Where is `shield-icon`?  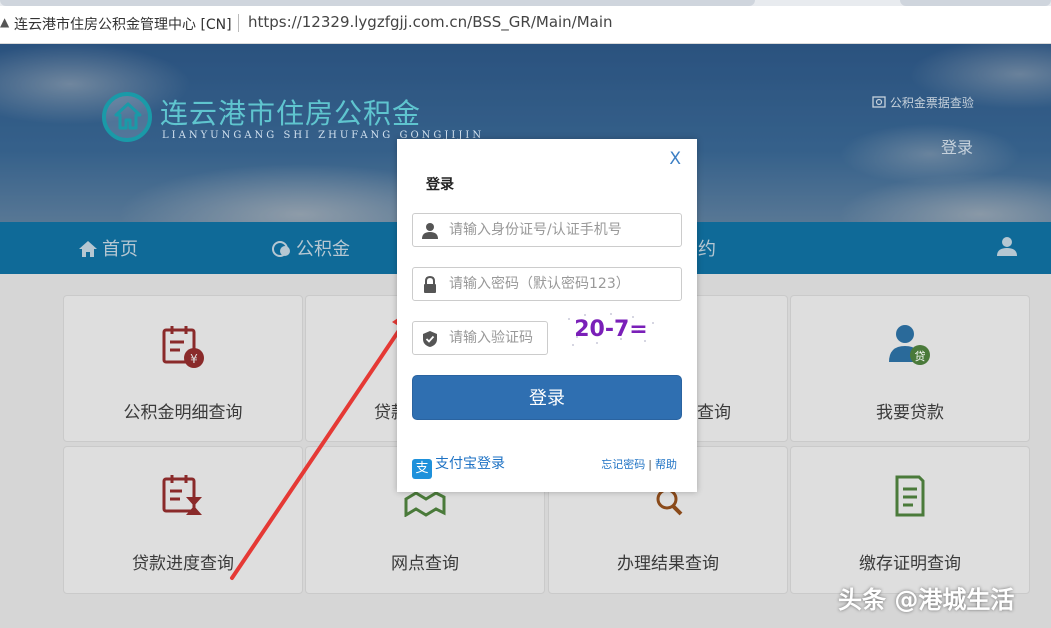
shield-icon is located at coordinates (430, 339).